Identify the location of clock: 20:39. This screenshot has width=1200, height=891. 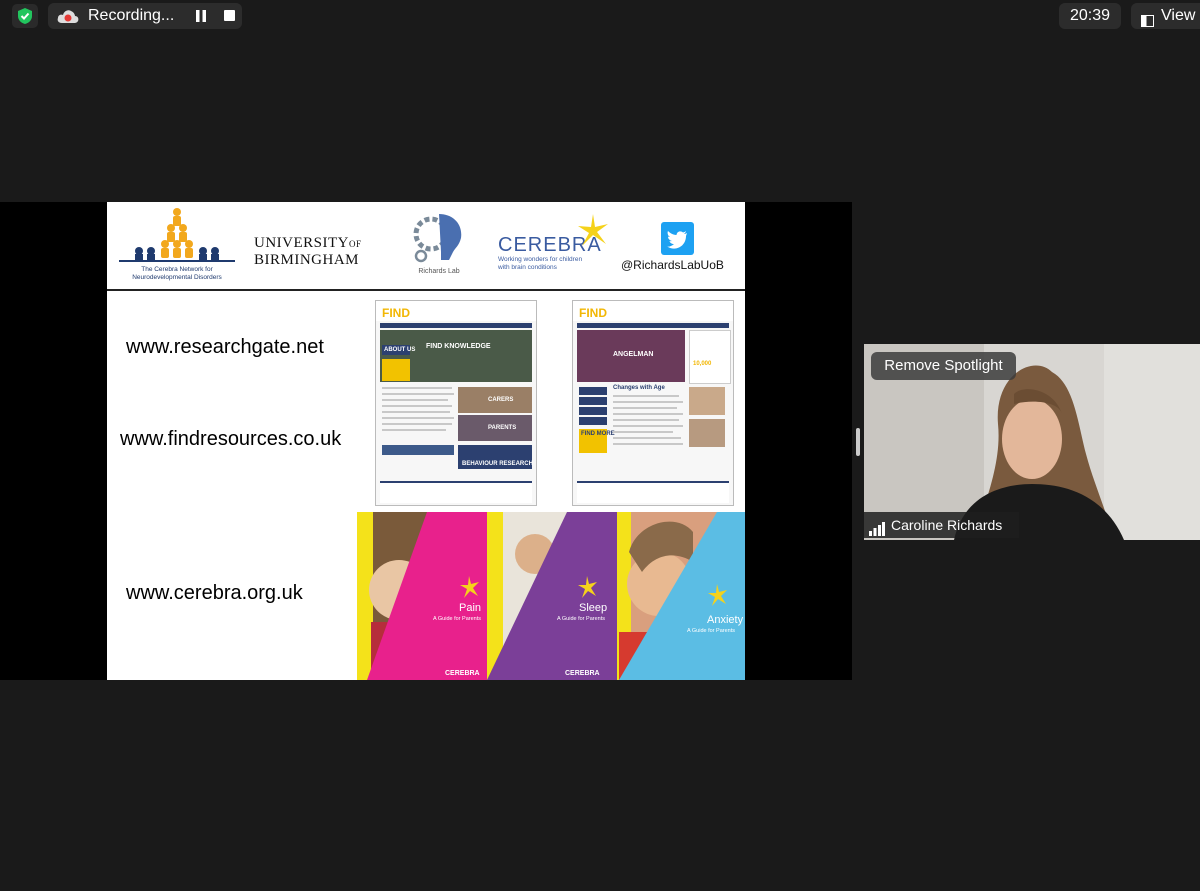
(1090, 16).